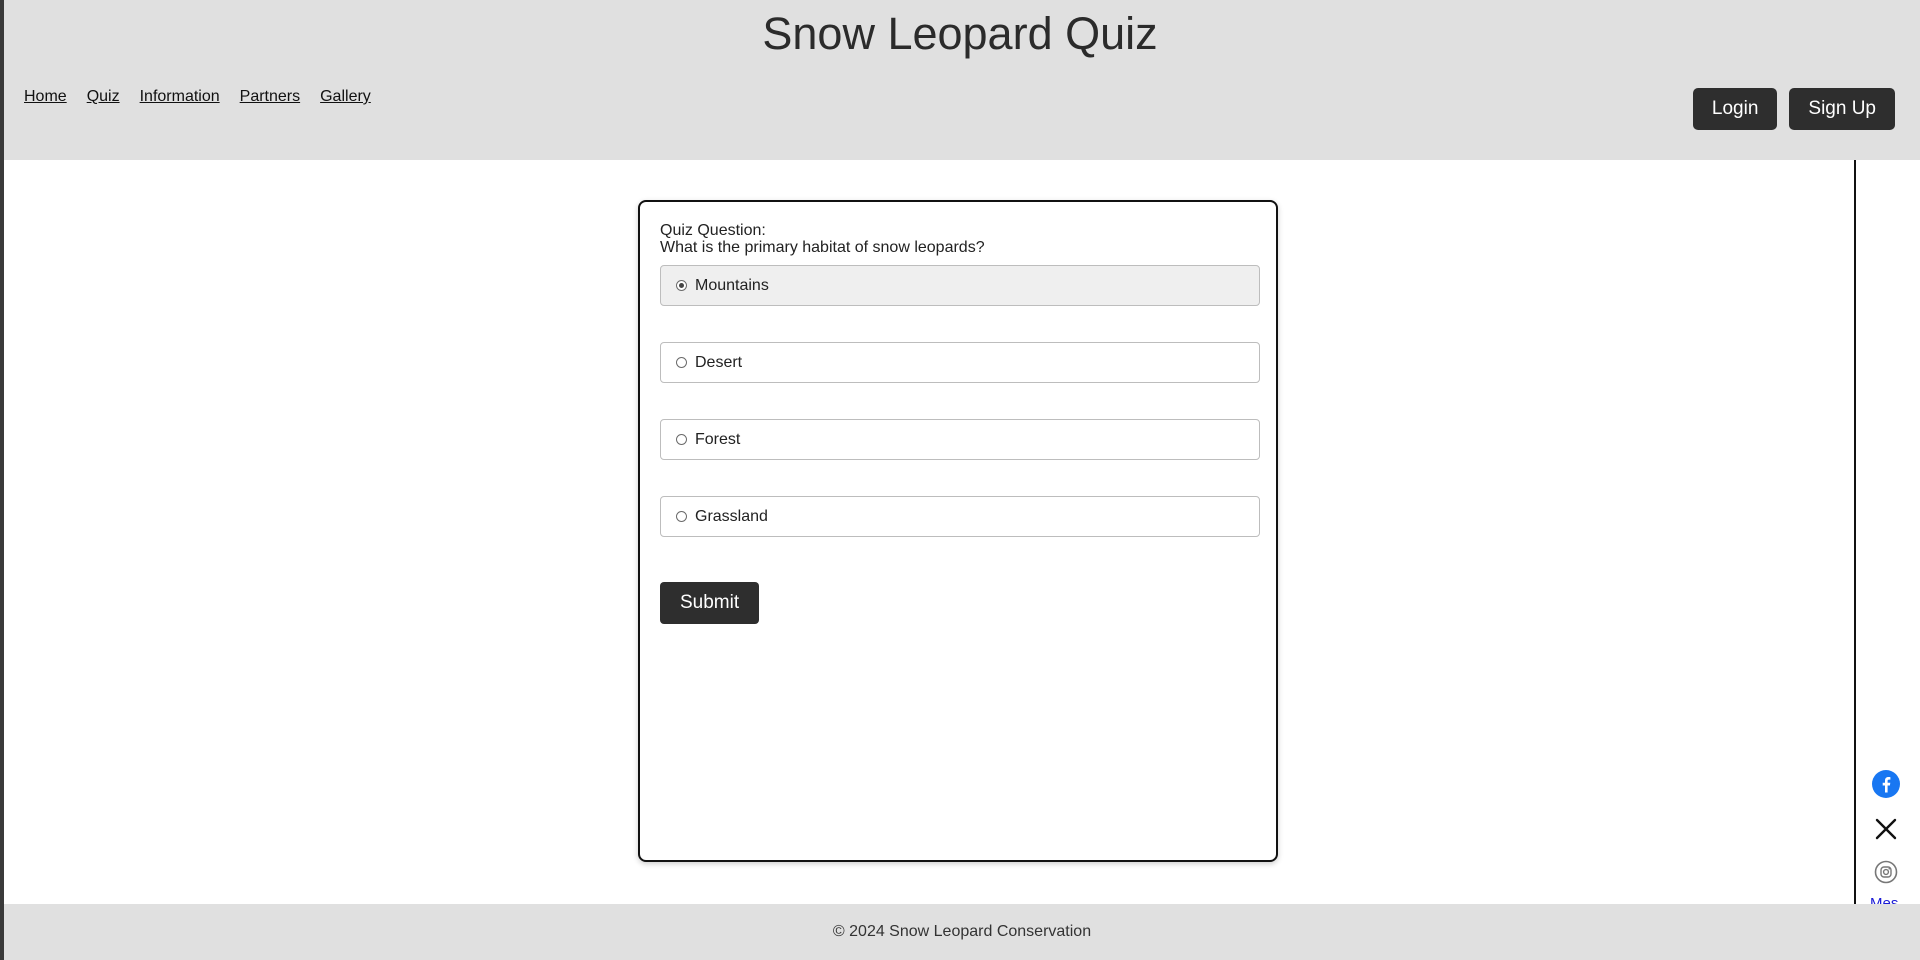 This screenshot has height=960, width=1920. I want to click on main-nav: Home Quiz Information Partners Gallery, so click(197, 97).